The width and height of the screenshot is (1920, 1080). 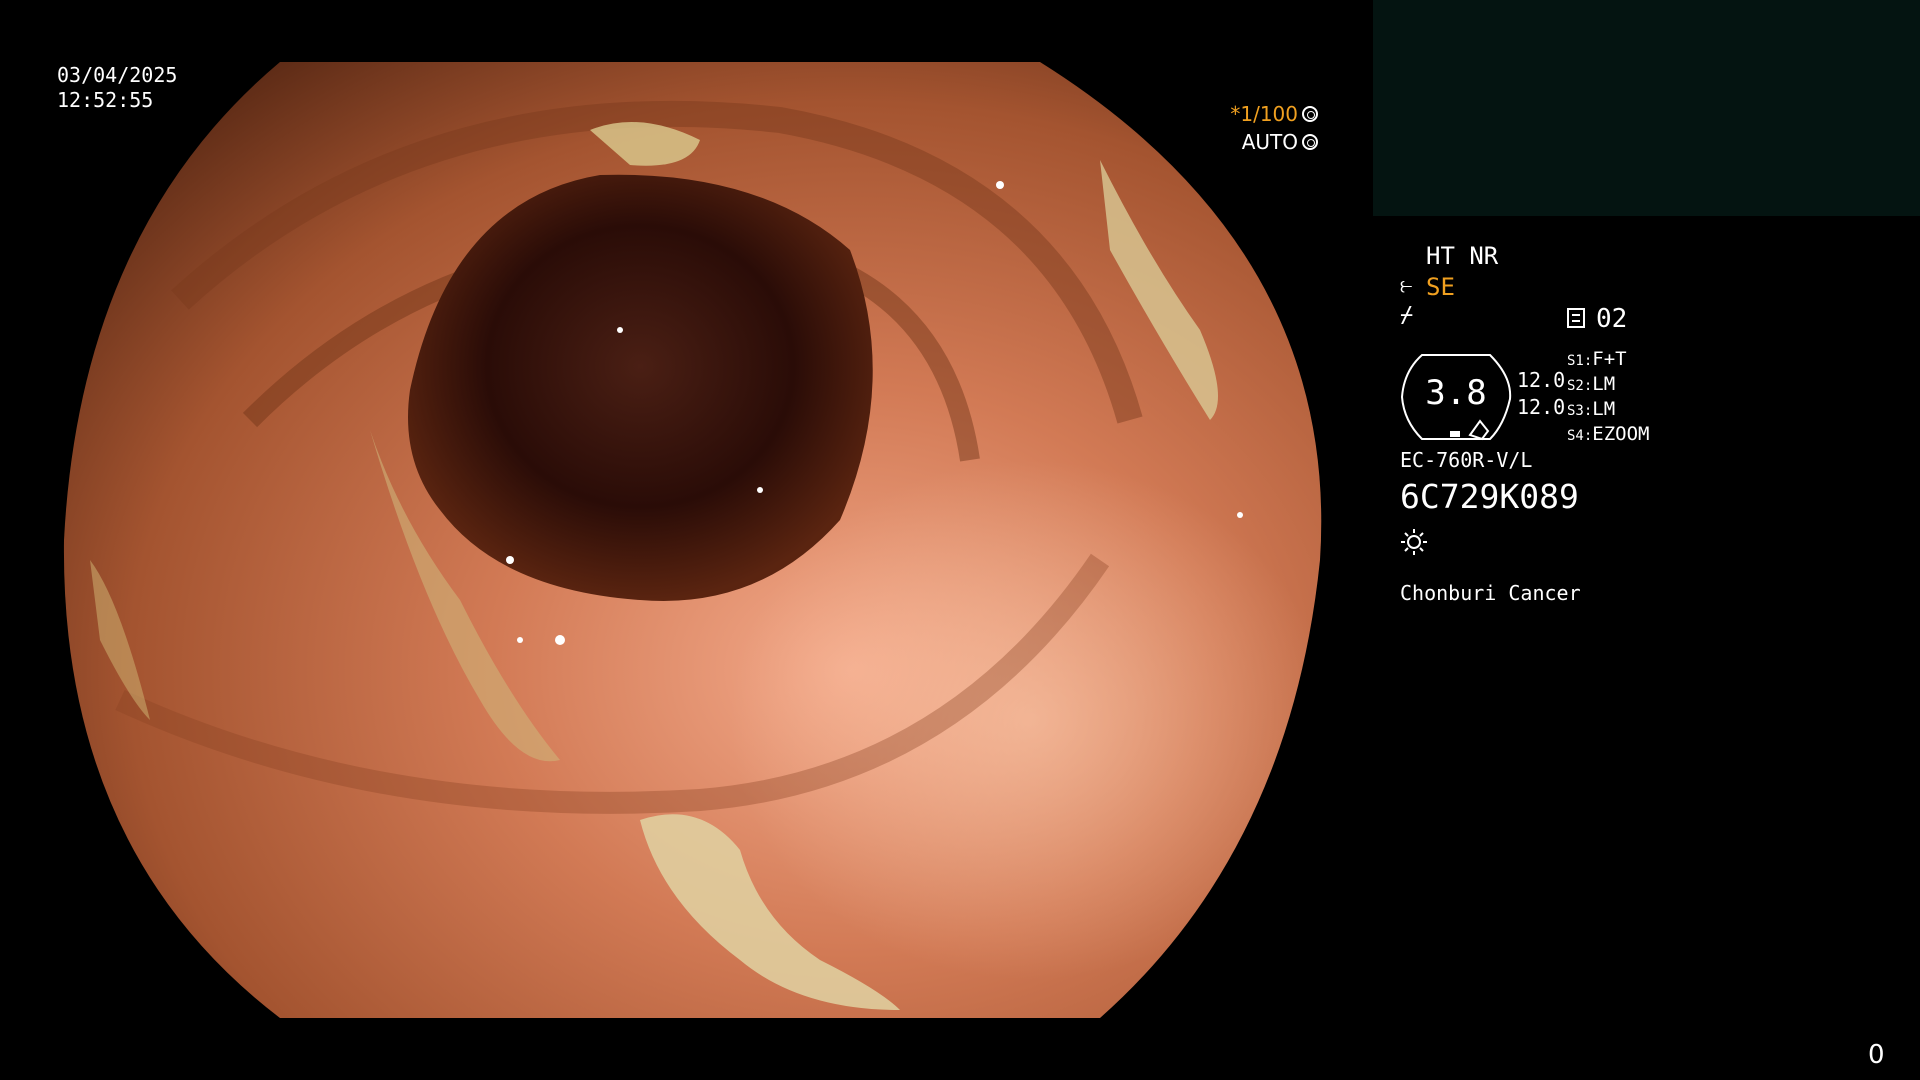 I want to click on switch-s3: S3:LM, so click(x=1591, y=409).